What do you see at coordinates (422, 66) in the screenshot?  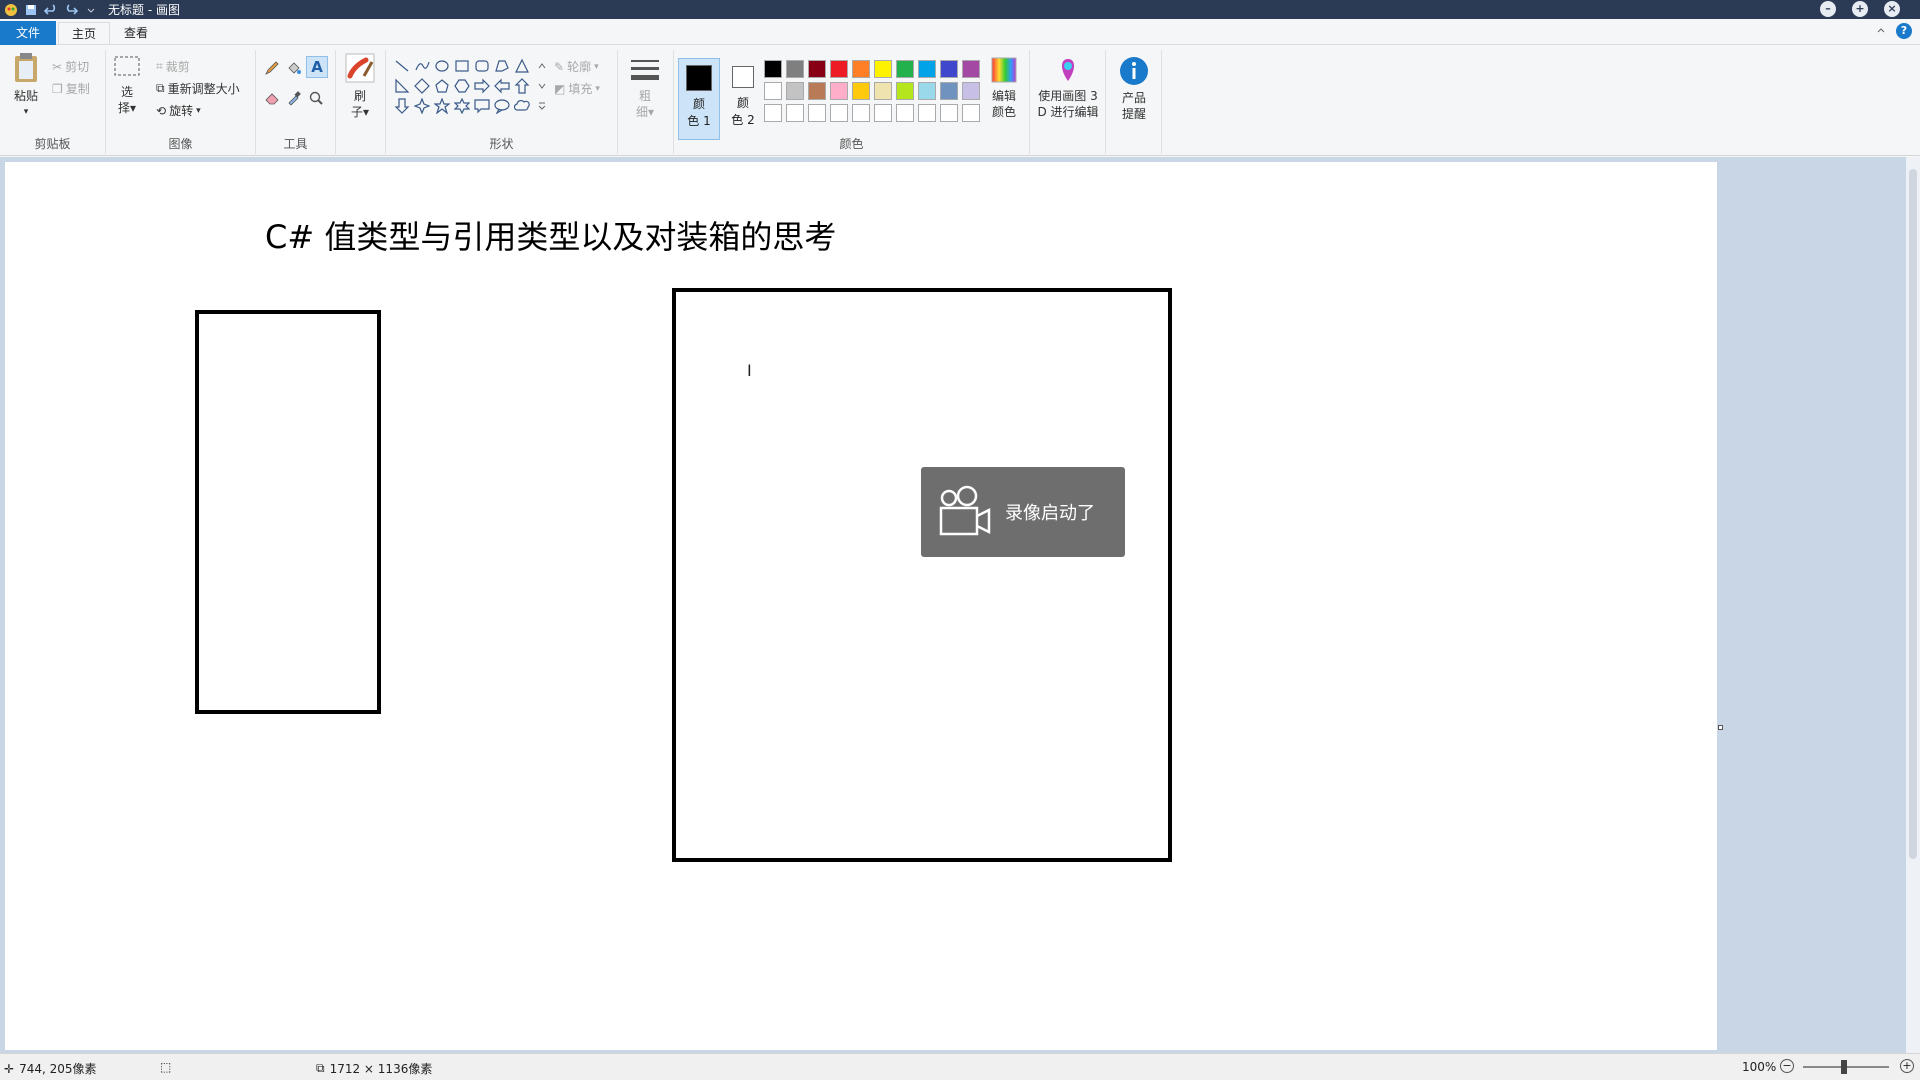 I see `curve-shape-icon` at bounding box center [422, 66].